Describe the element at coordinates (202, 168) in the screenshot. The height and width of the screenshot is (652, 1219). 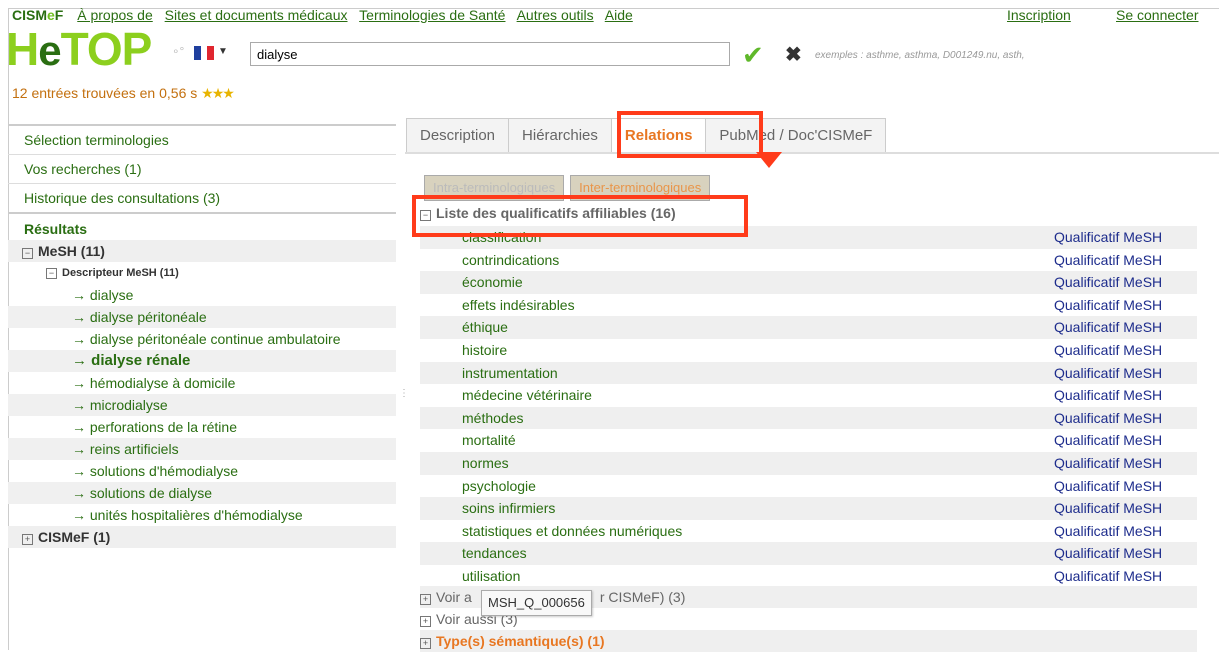
I see `sidebar-item-searches: Vos recherches (1)` at that location.